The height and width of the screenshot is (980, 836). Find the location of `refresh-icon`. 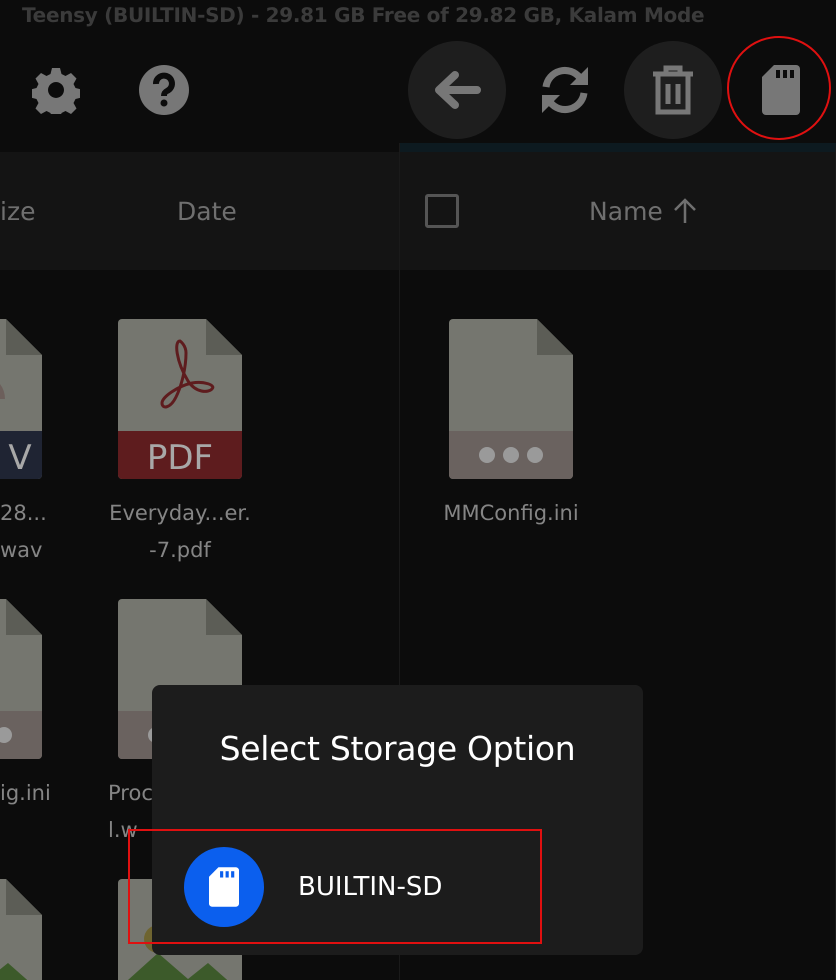

refresh-icon is located at coordinates (565, 89).